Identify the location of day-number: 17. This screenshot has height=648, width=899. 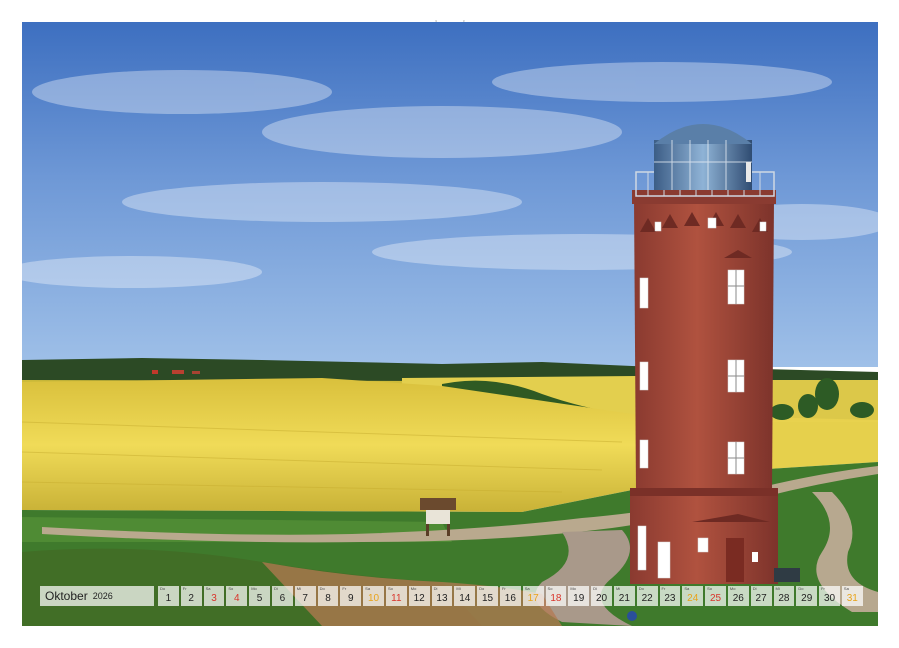
(533, 598).